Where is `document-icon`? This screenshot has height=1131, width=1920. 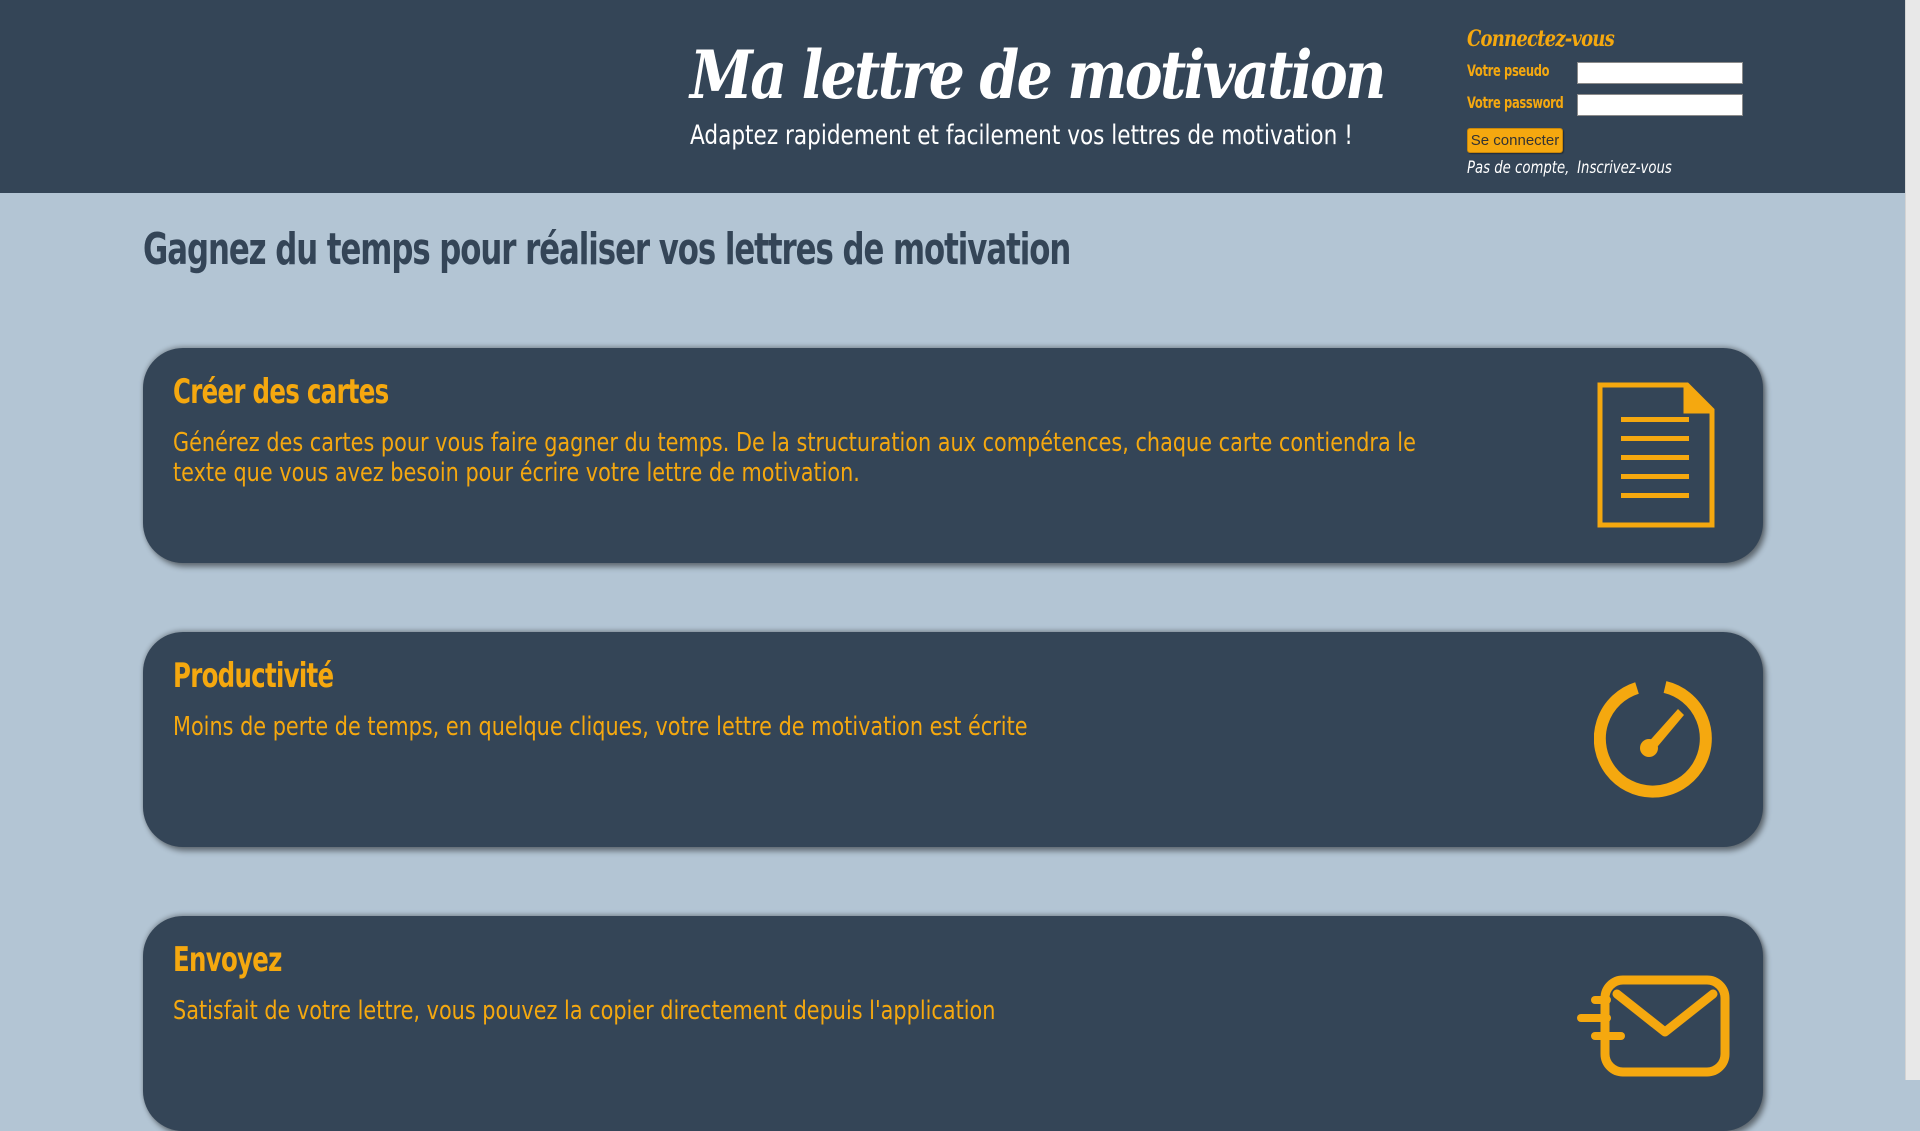
document-icon is located at coordinates (1656, 455).